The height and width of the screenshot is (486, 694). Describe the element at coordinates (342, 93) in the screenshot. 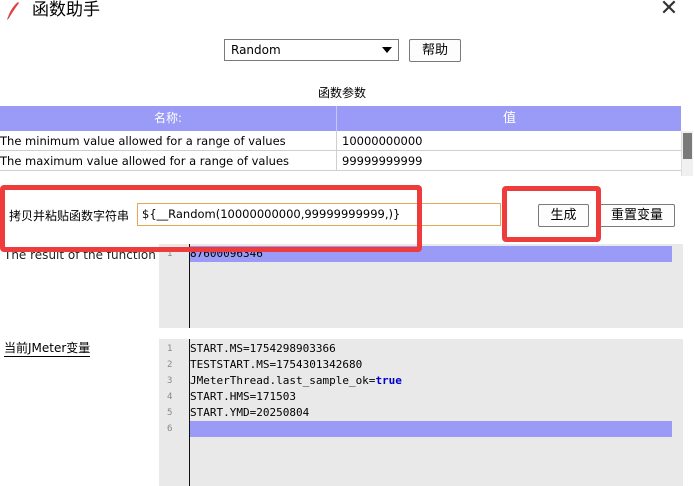

I see `params-title: 函数参数` at that location.